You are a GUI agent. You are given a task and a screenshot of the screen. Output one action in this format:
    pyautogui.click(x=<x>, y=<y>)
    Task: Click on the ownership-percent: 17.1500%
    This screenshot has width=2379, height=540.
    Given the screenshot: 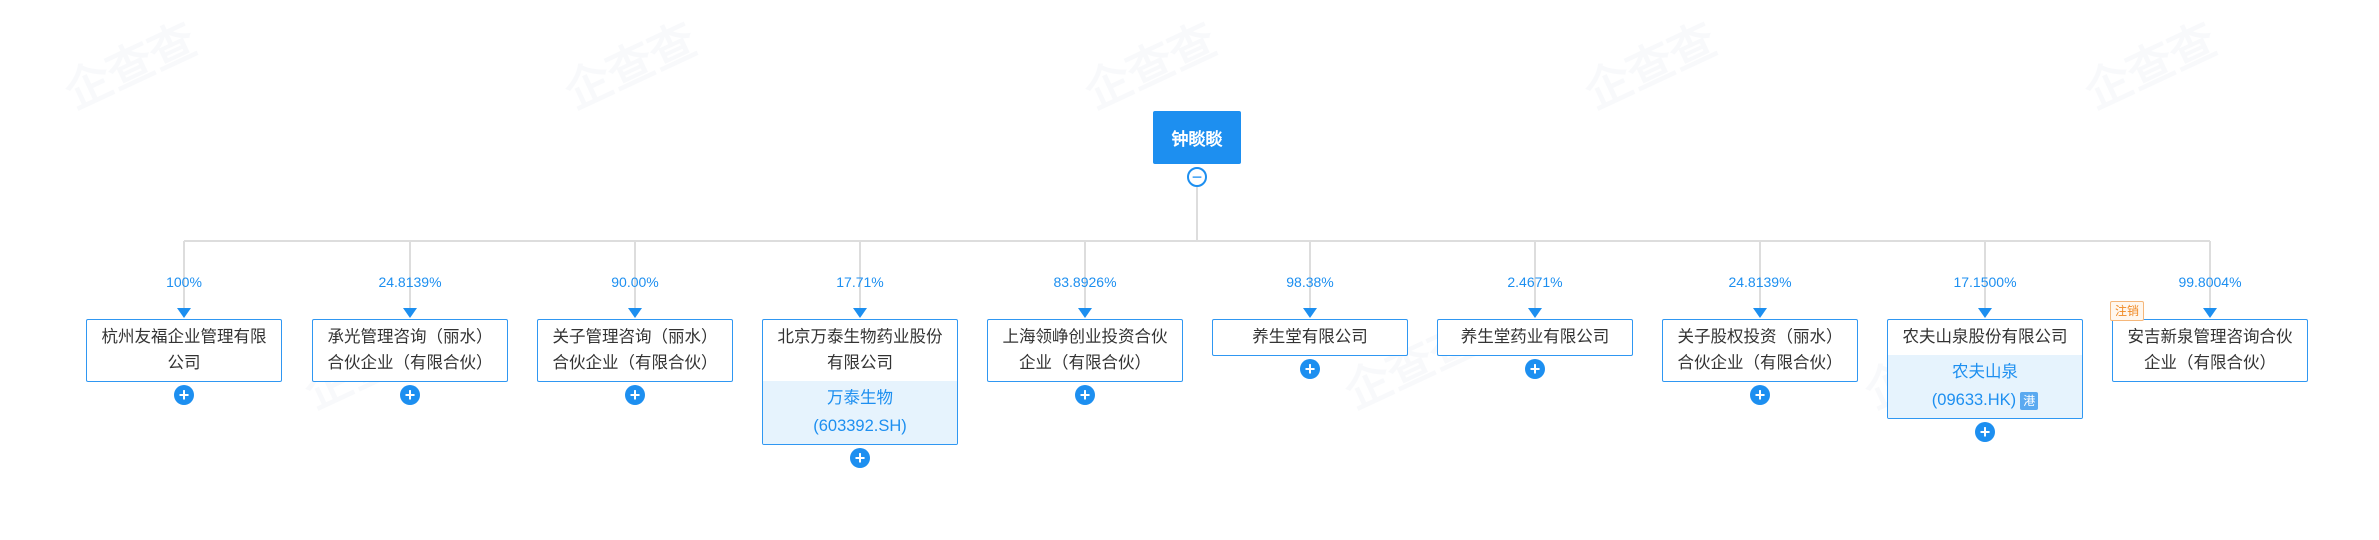 What is the action you would take?
    pyautogui.click(x=1985, y=282)
    